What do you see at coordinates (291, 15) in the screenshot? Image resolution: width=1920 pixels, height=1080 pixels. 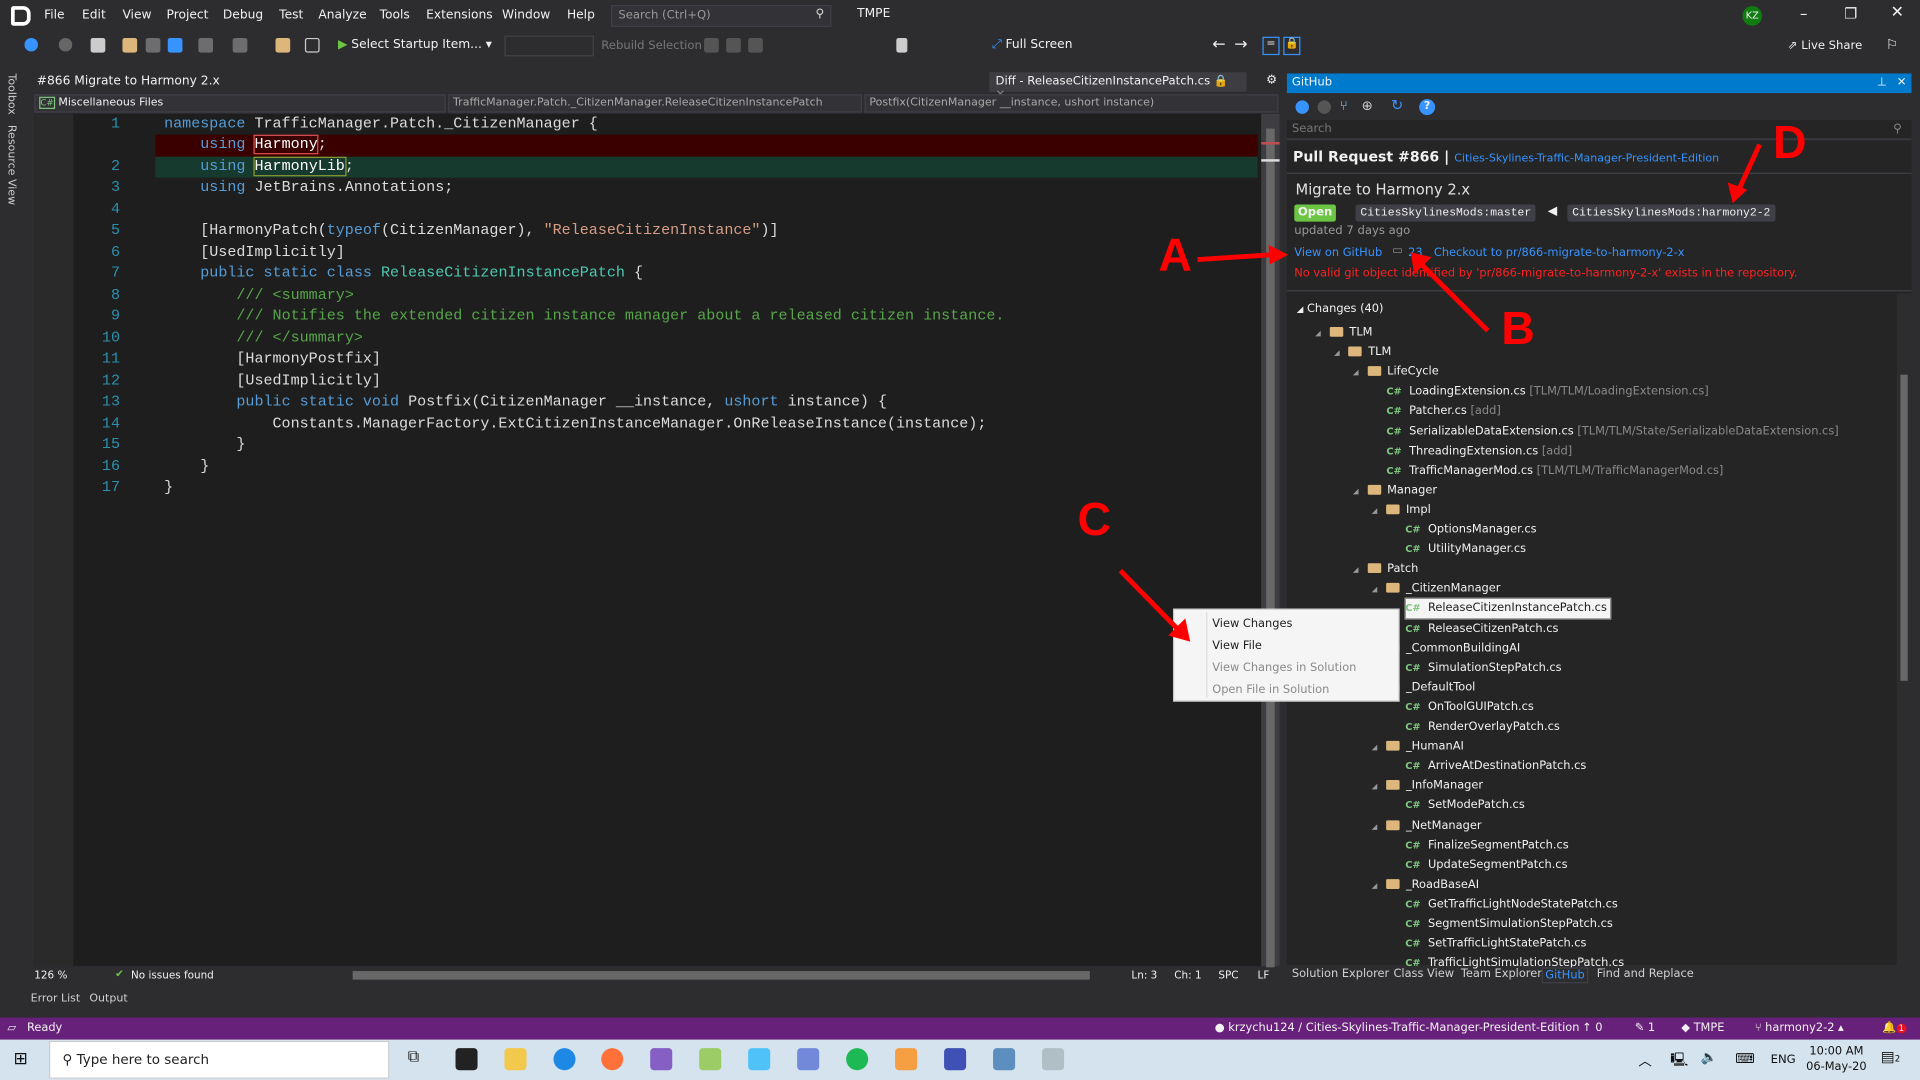 I see `menu-test: Test` at bounding box center [291, 15].